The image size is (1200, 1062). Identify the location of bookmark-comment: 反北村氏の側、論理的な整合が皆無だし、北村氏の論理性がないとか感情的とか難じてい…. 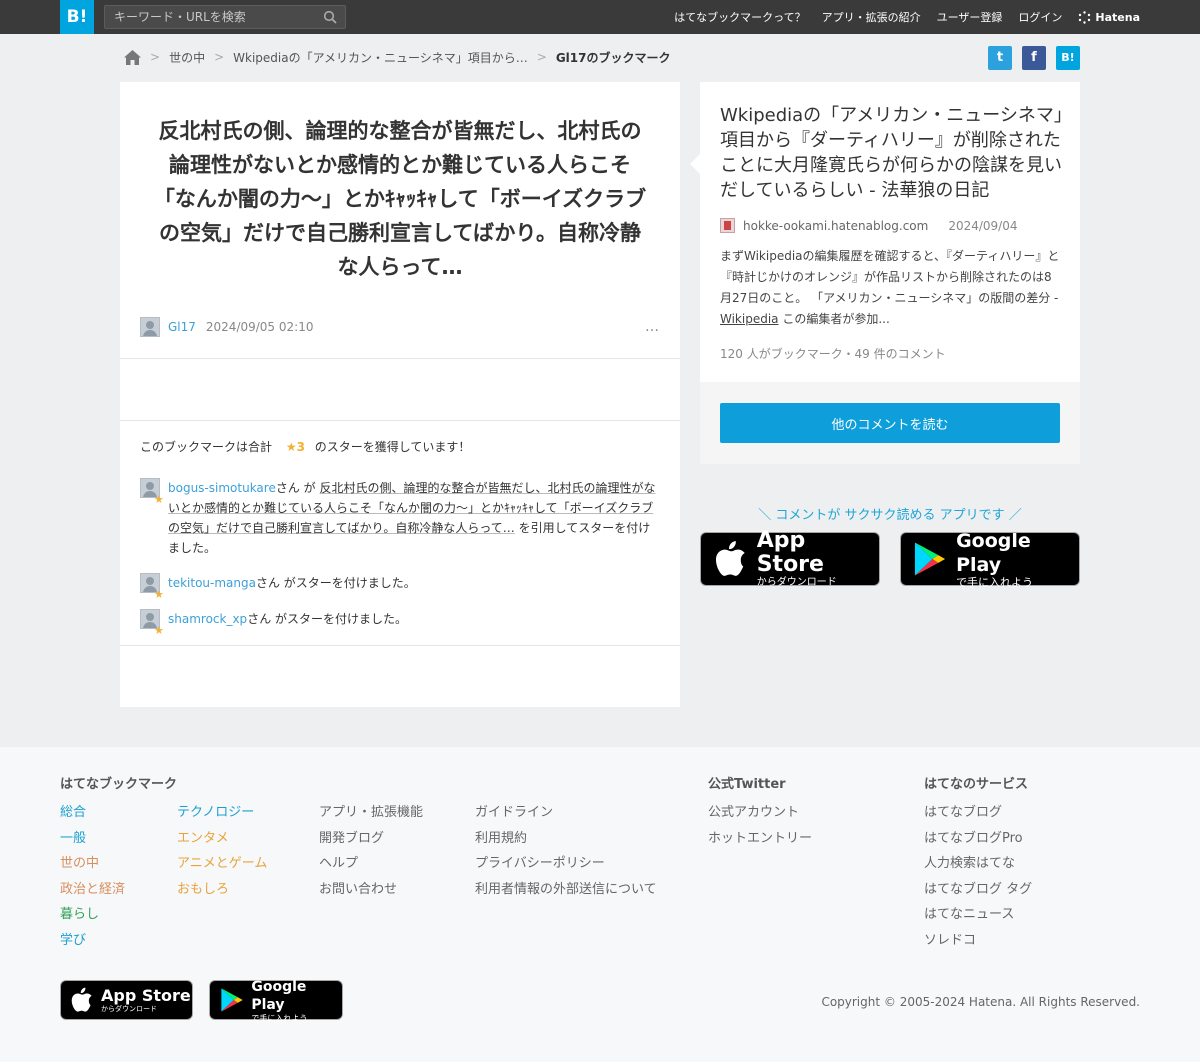
(400, 199).